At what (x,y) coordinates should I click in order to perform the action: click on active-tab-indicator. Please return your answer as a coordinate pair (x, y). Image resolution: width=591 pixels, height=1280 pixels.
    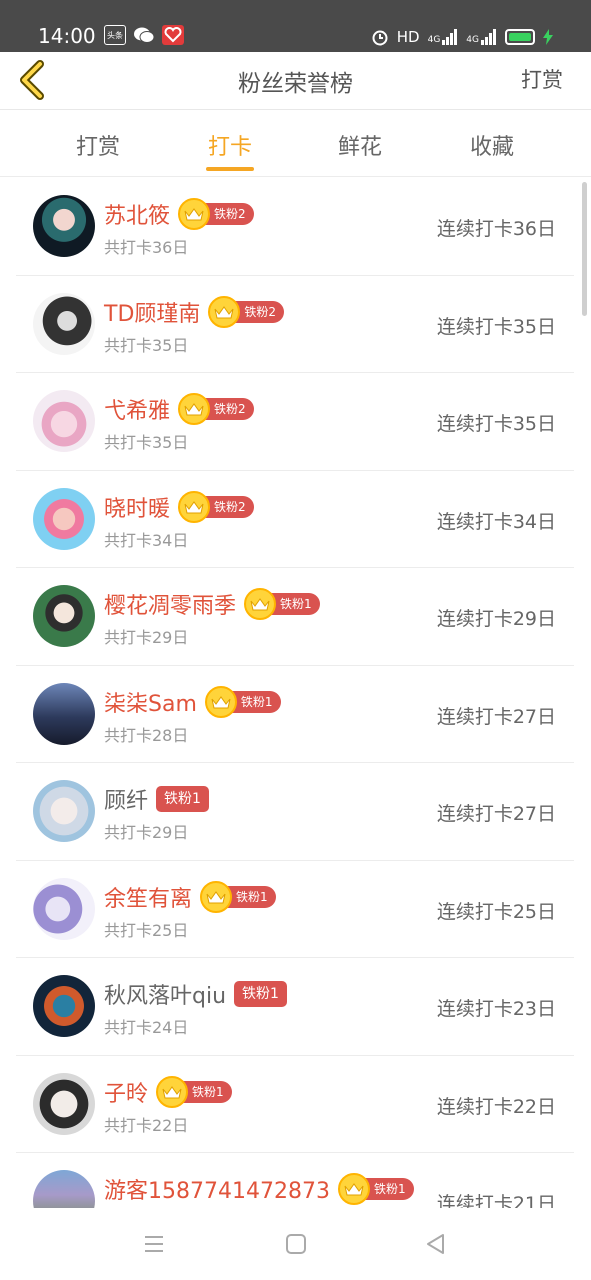
    Looking at the image, I should click on (230, 169).